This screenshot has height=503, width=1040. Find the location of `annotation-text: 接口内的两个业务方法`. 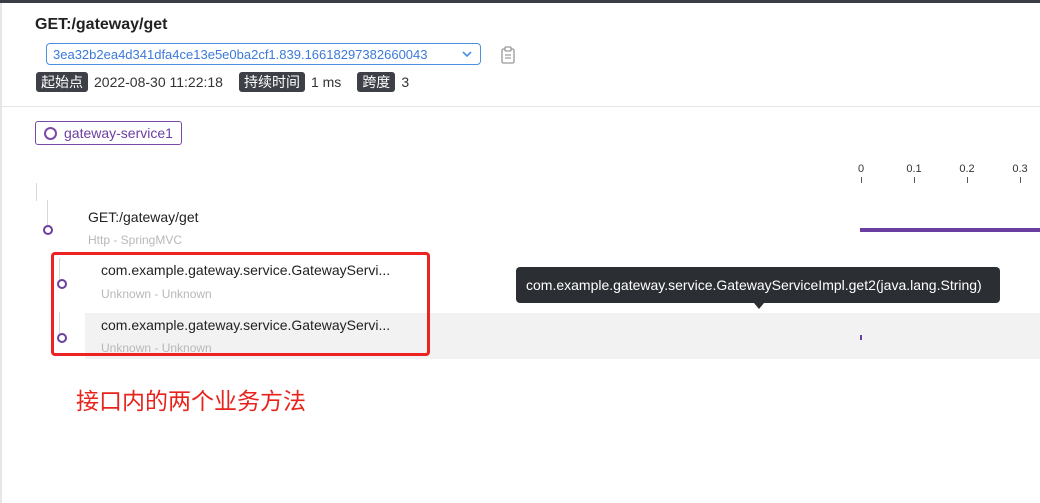

annotation-text: 接口内的两个业务方法 is located at coordinates (191, 402).